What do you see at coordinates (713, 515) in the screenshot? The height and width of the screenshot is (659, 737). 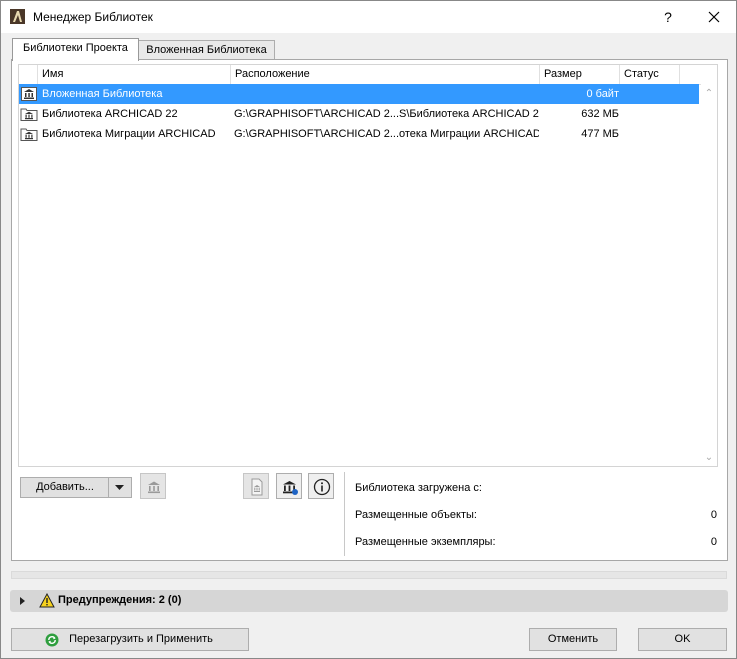 I see `placed-objects-value: 0` at bounding box center [713, 515].